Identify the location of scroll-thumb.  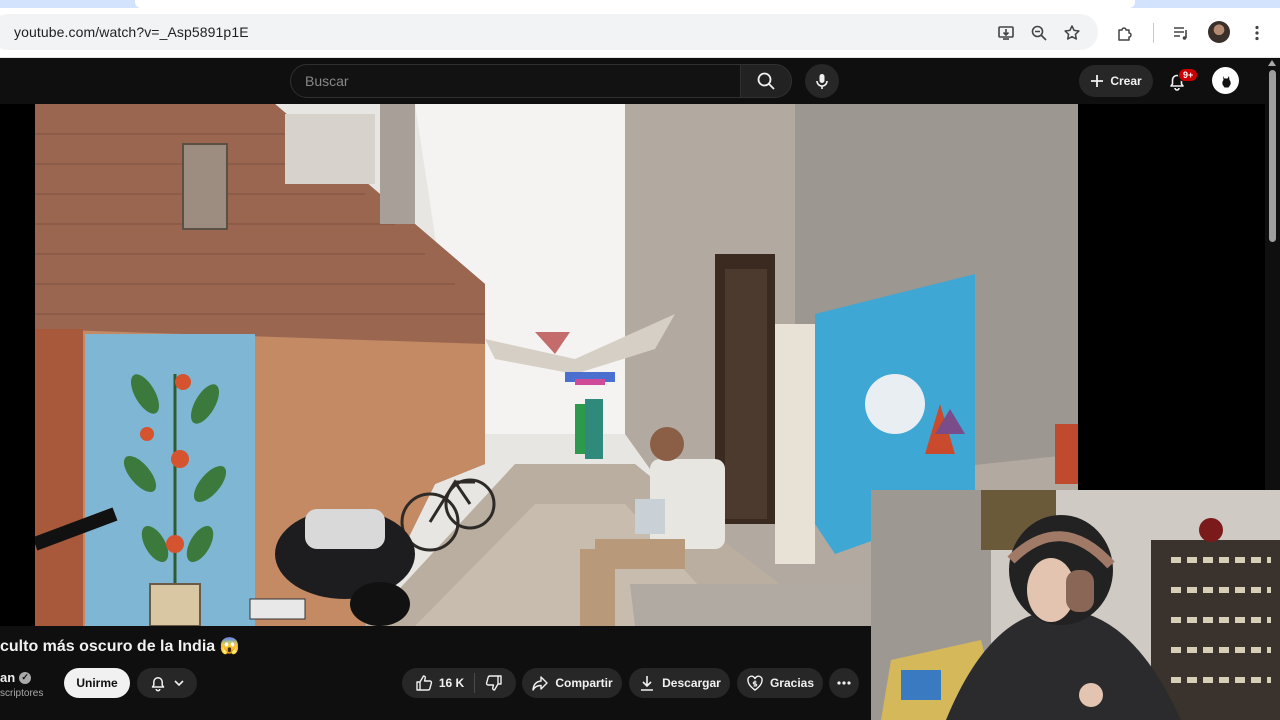
(1272, 156).